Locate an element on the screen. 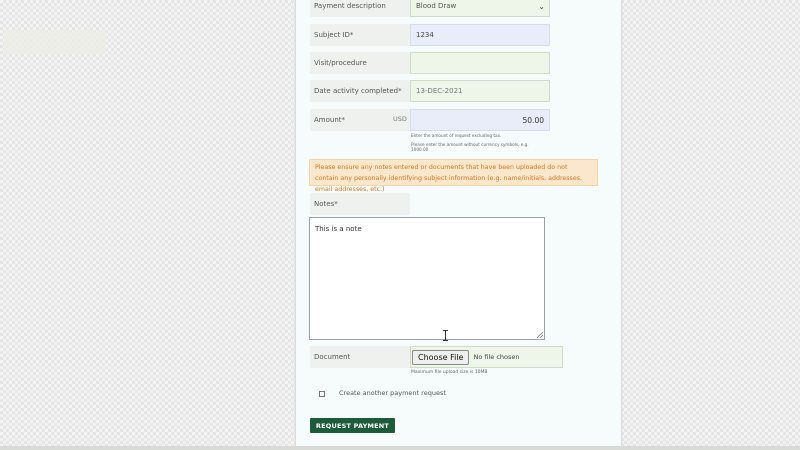  amount-help-3: 1000.00 is located at coordinates (420, 149).